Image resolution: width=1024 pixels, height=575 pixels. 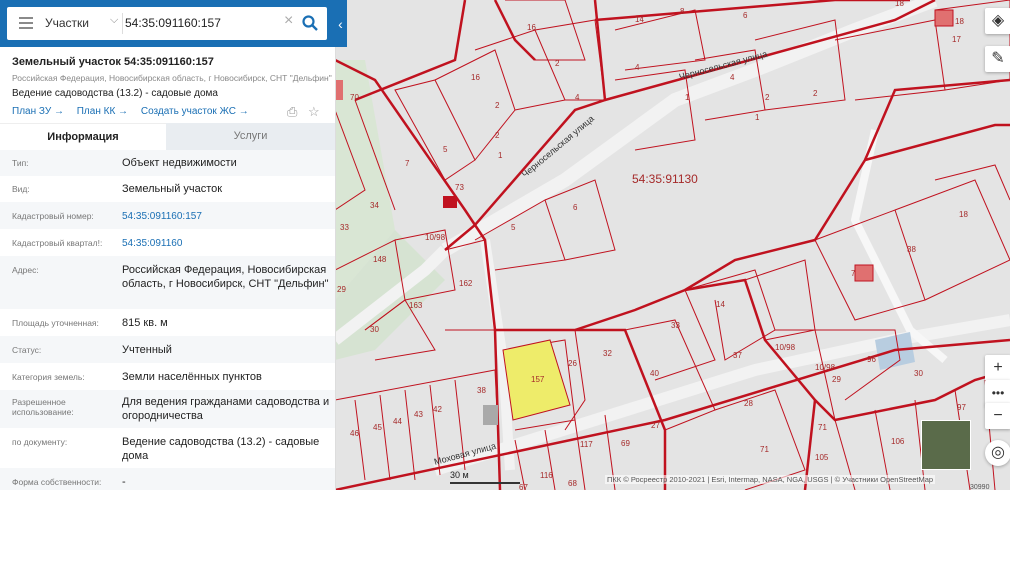 I want to click on parcel-number: 45, so click(x=377, y=427).